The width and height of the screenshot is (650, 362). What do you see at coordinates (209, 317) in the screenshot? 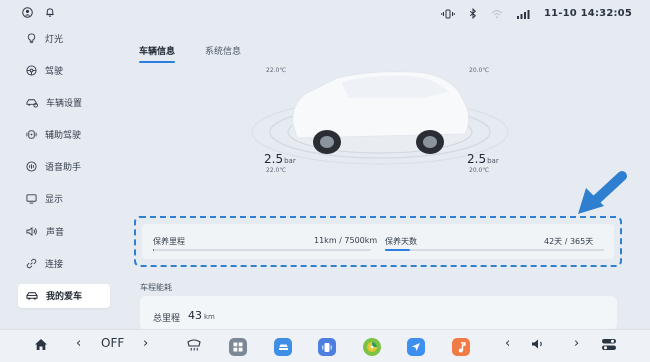
I see `odometer-unit: km` at bounding box center [209, 317].